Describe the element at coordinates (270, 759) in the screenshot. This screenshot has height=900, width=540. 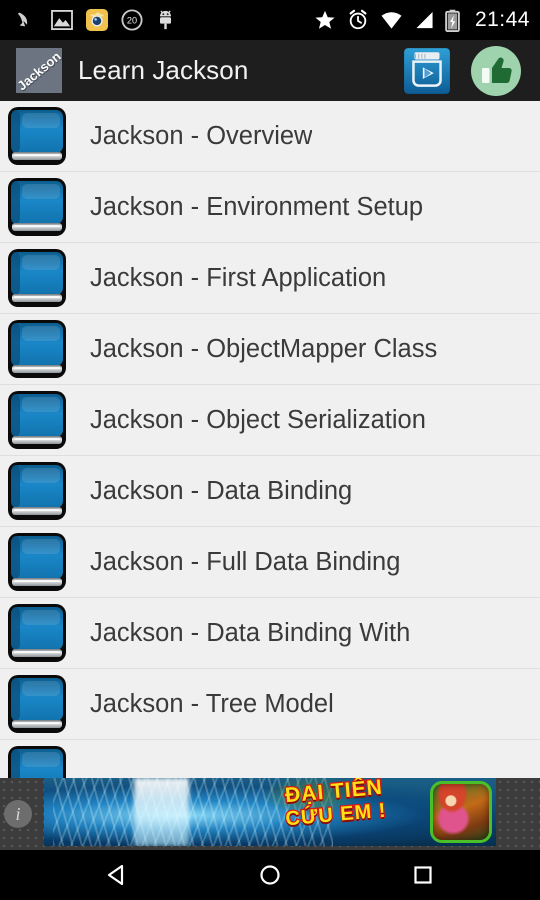
I see `list-item` at that location.